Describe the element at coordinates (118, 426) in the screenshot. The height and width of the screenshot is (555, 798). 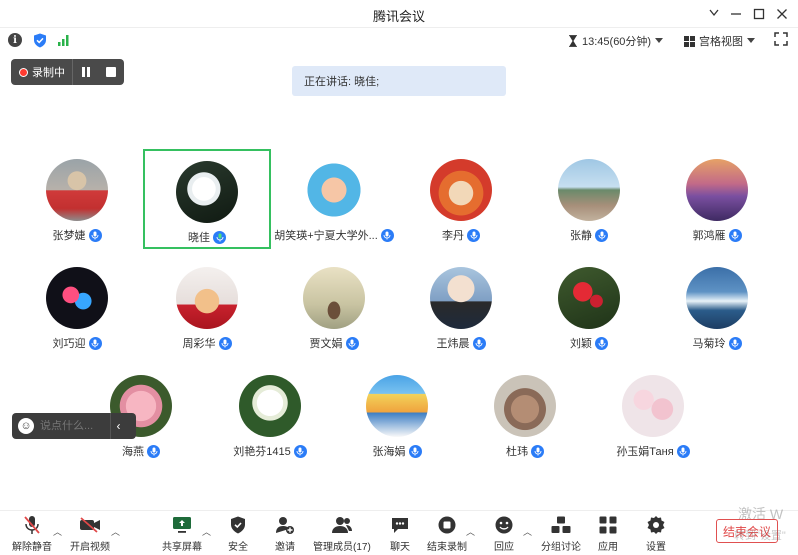
I see `chevron-left-icon: ‹` at that location.